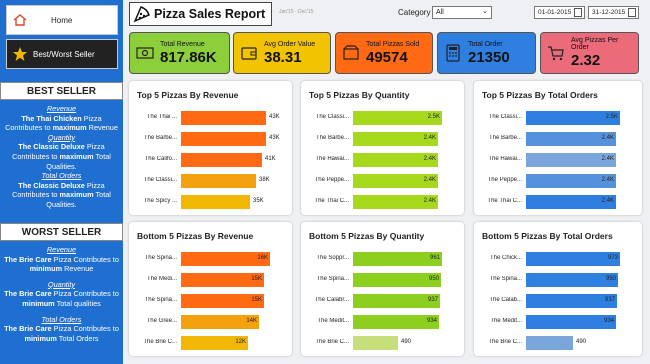 The height and width of the screenshot is (364, 650). Describe the element at coordinates (434, 258) in the screenshot. I see `bar-value-label: 961` at that location.